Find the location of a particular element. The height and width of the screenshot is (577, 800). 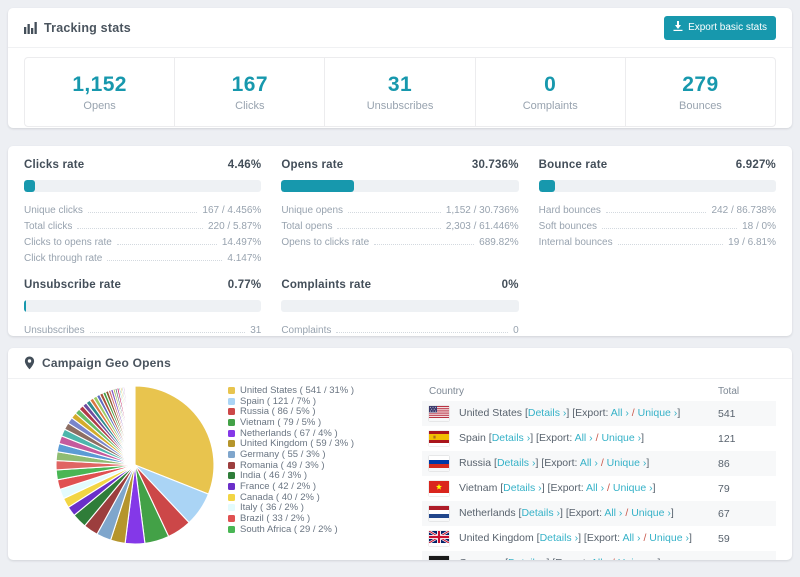

legend-item-italy: Italy ( 36 / 2% ) is located at coordinates (322, 507).